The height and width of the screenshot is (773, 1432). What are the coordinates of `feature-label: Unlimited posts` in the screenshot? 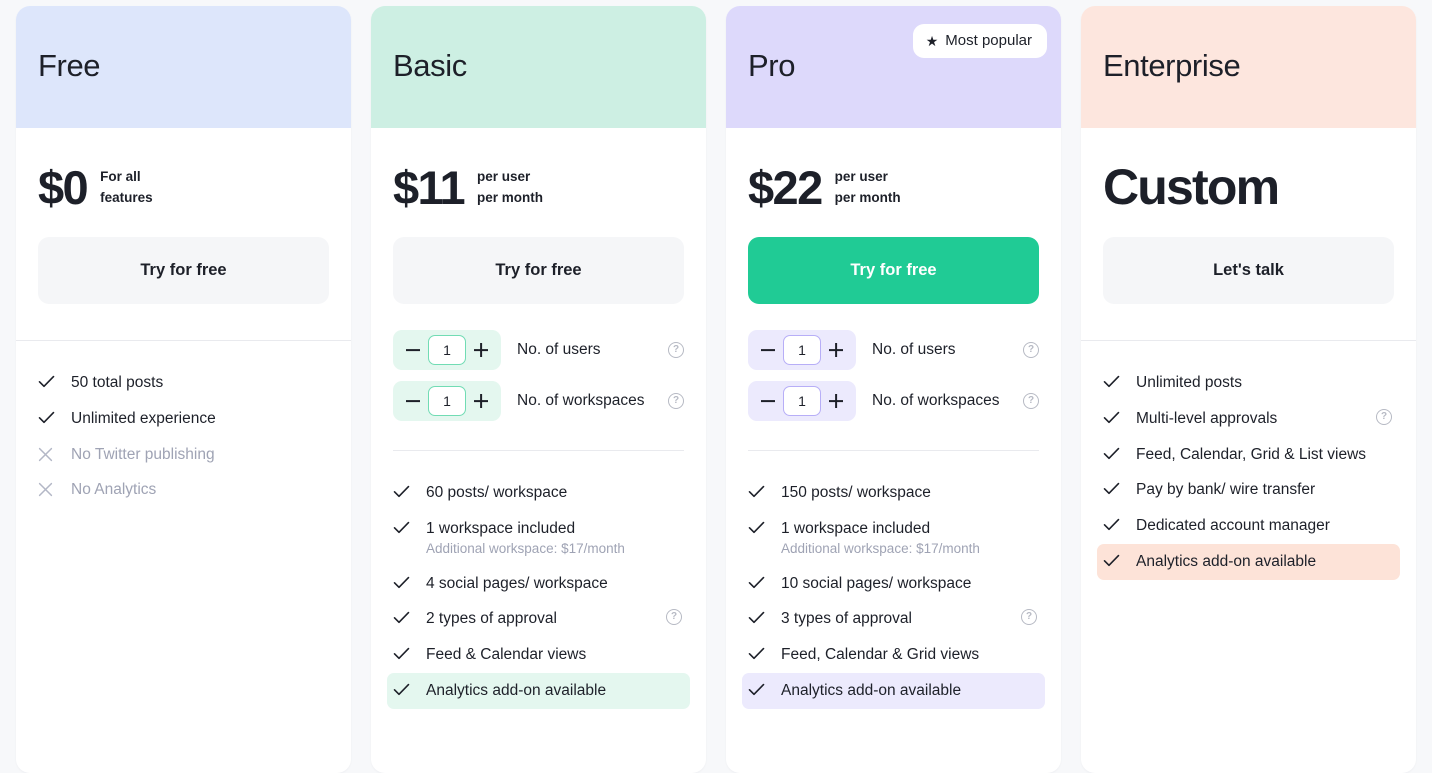 It's located at (1189, 382).